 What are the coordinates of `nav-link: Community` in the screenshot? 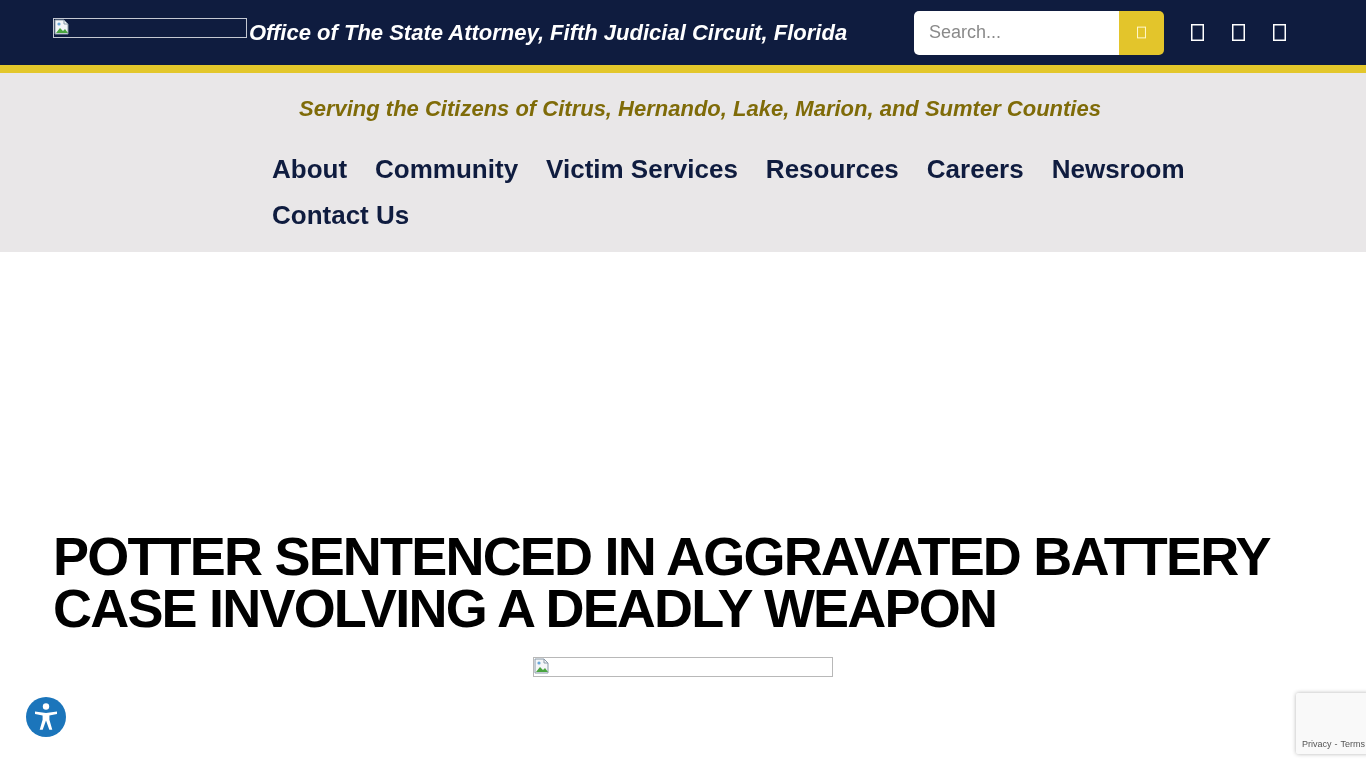 It's located at (447, 169).